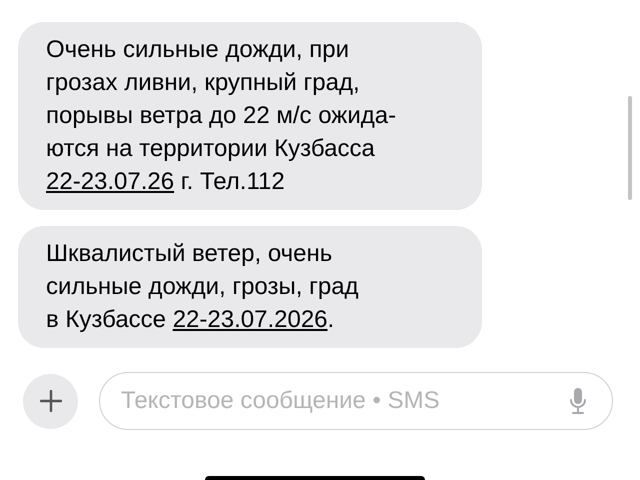 The width and height of the screenshot is (640, 480). What do you see at coordinates (110, 181) in the screenshot?
I see `date-link: 22-23.07.26` at bounding box center [110, 181].